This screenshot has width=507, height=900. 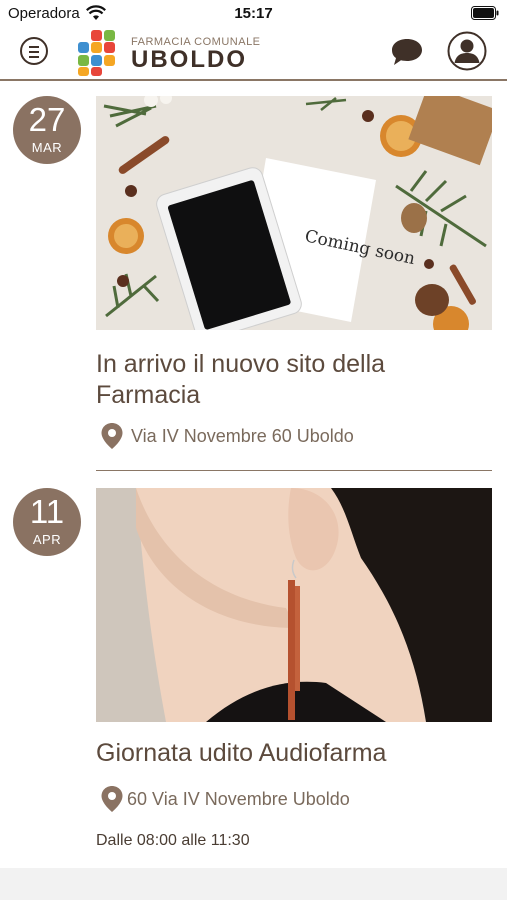 What do you see at coordinates (173, 840) in the screenshot?
I see `event-hours: Dalle 08:00 alle 11:30` at bounding box center [173, 840].